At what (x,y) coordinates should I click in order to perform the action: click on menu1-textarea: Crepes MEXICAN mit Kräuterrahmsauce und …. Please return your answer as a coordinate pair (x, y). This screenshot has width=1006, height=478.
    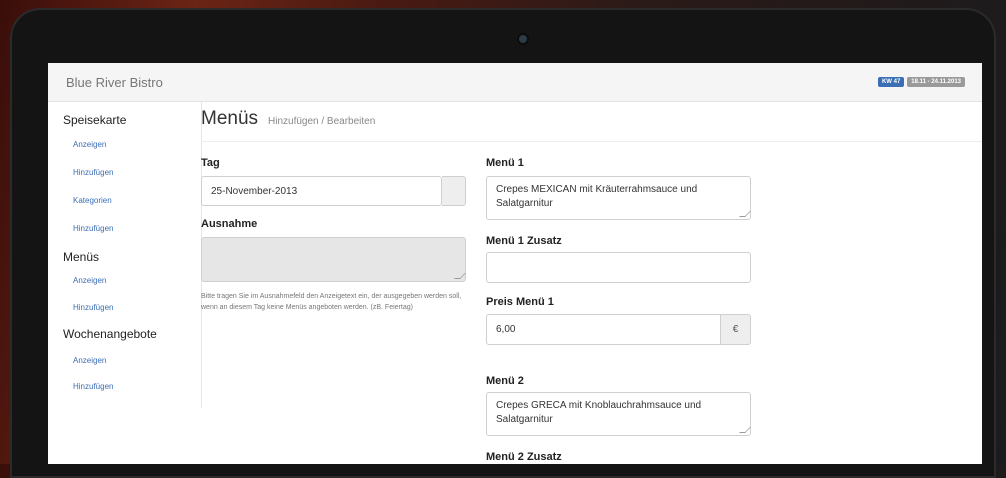
    Looking at the image, I should click on (618, 198).